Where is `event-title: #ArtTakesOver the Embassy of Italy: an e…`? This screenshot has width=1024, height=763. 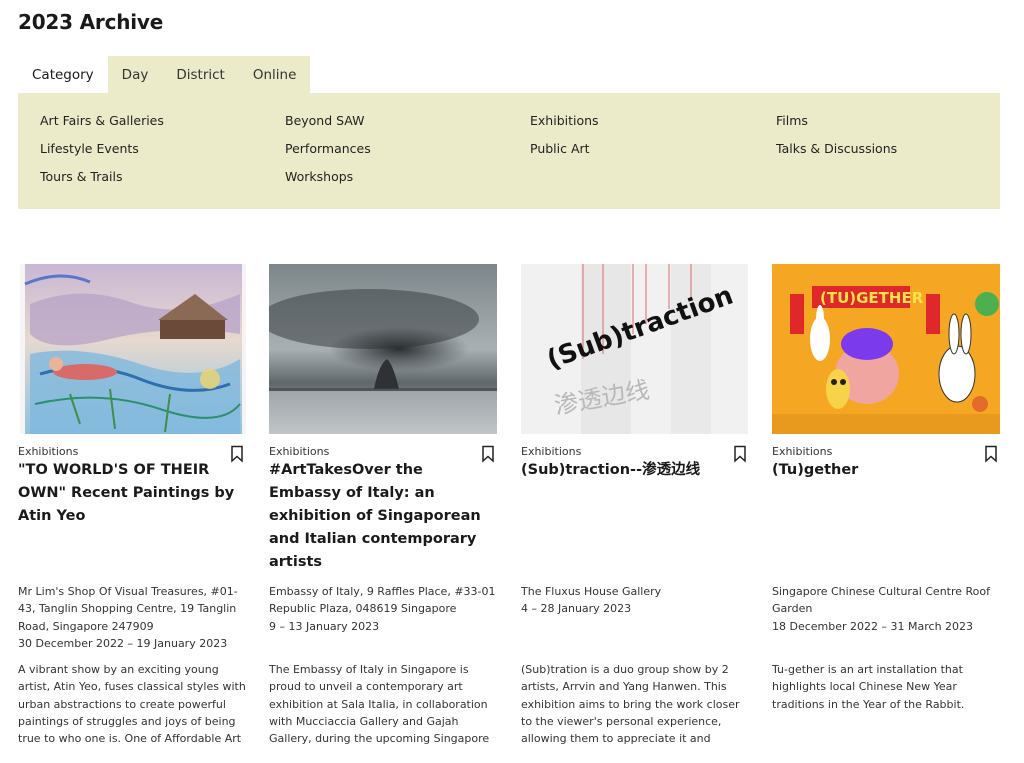
event-title: #ArtTakesOver the Embassy of Italy: an e… is located at coordinates (383, 521).